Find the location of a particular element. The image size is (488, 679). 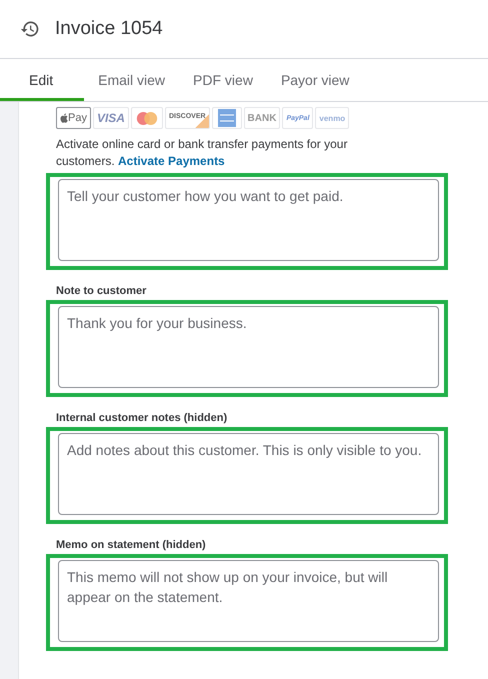

payment-logo: VISA is located at coordinates (110, 118).